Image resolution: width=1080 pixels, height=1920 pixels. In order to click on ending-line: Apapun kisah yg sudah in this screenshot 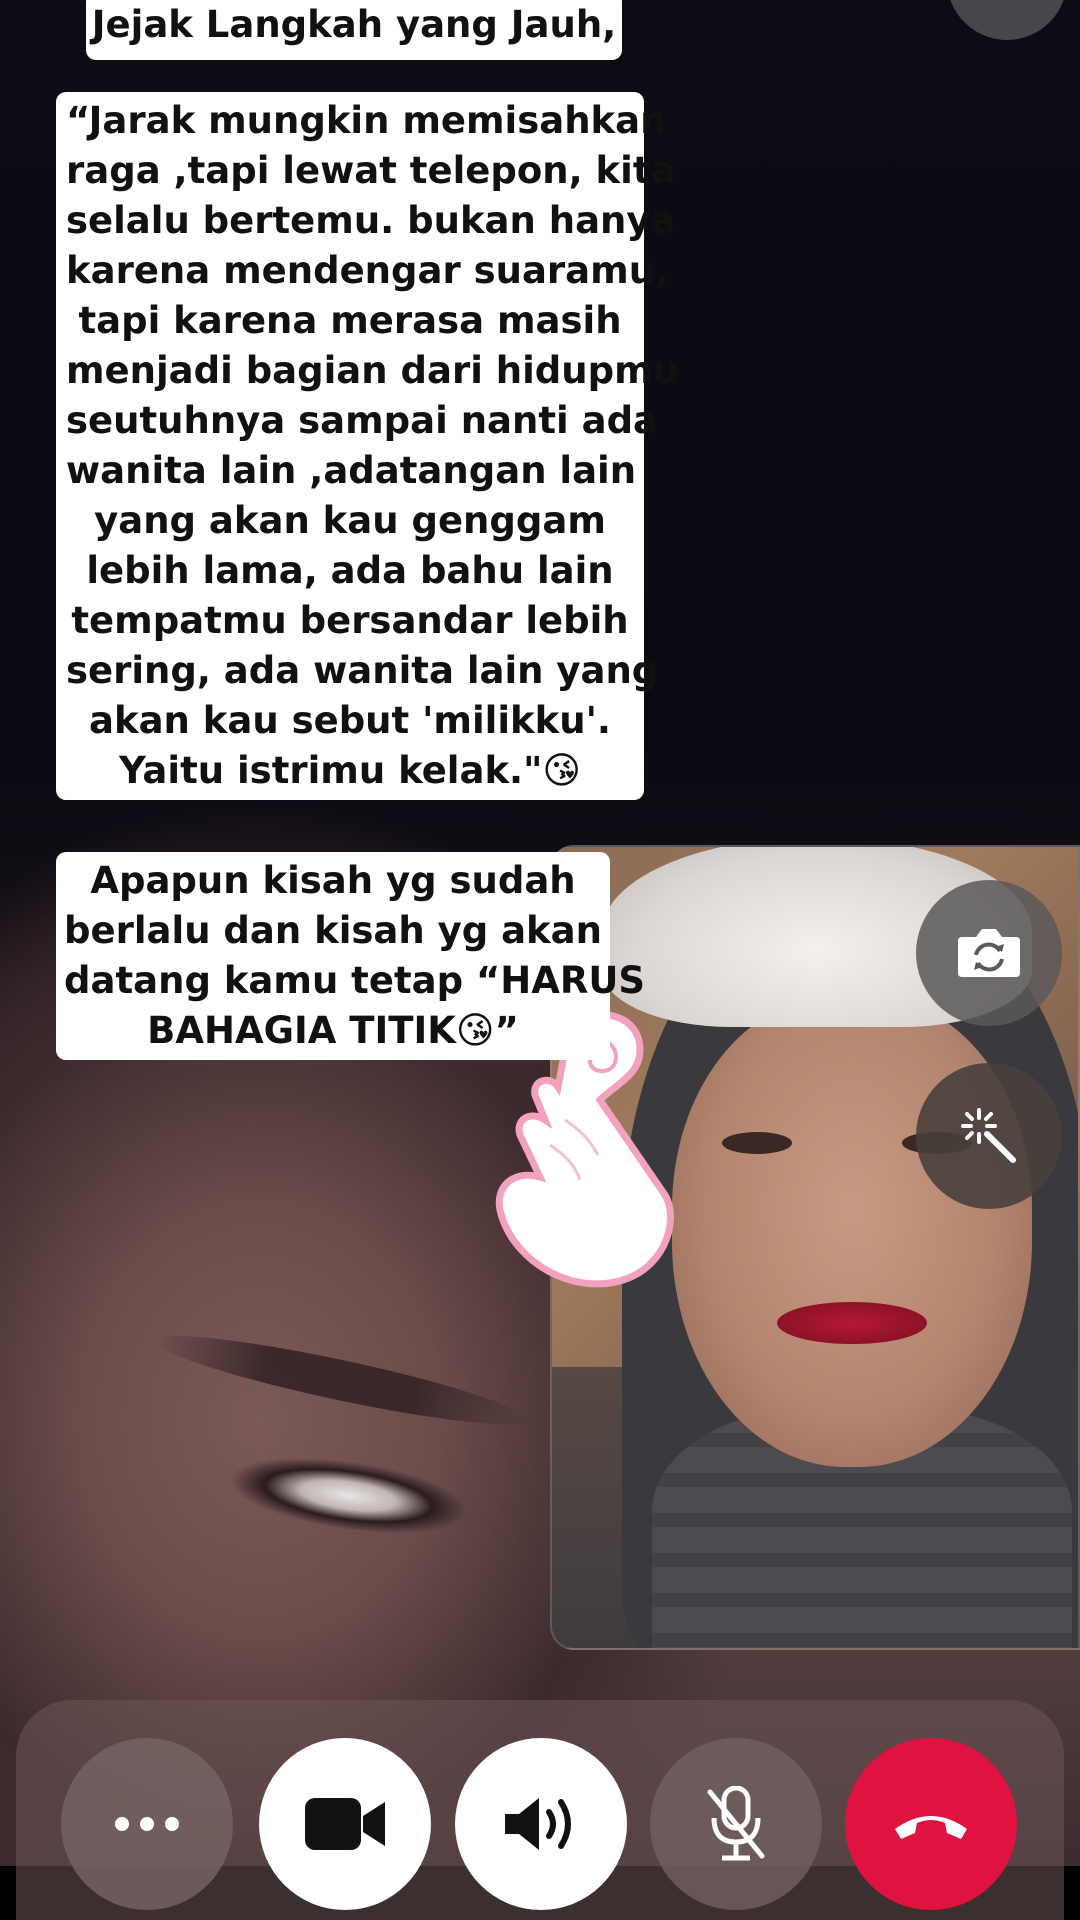, I will do `click(333, 880)`.